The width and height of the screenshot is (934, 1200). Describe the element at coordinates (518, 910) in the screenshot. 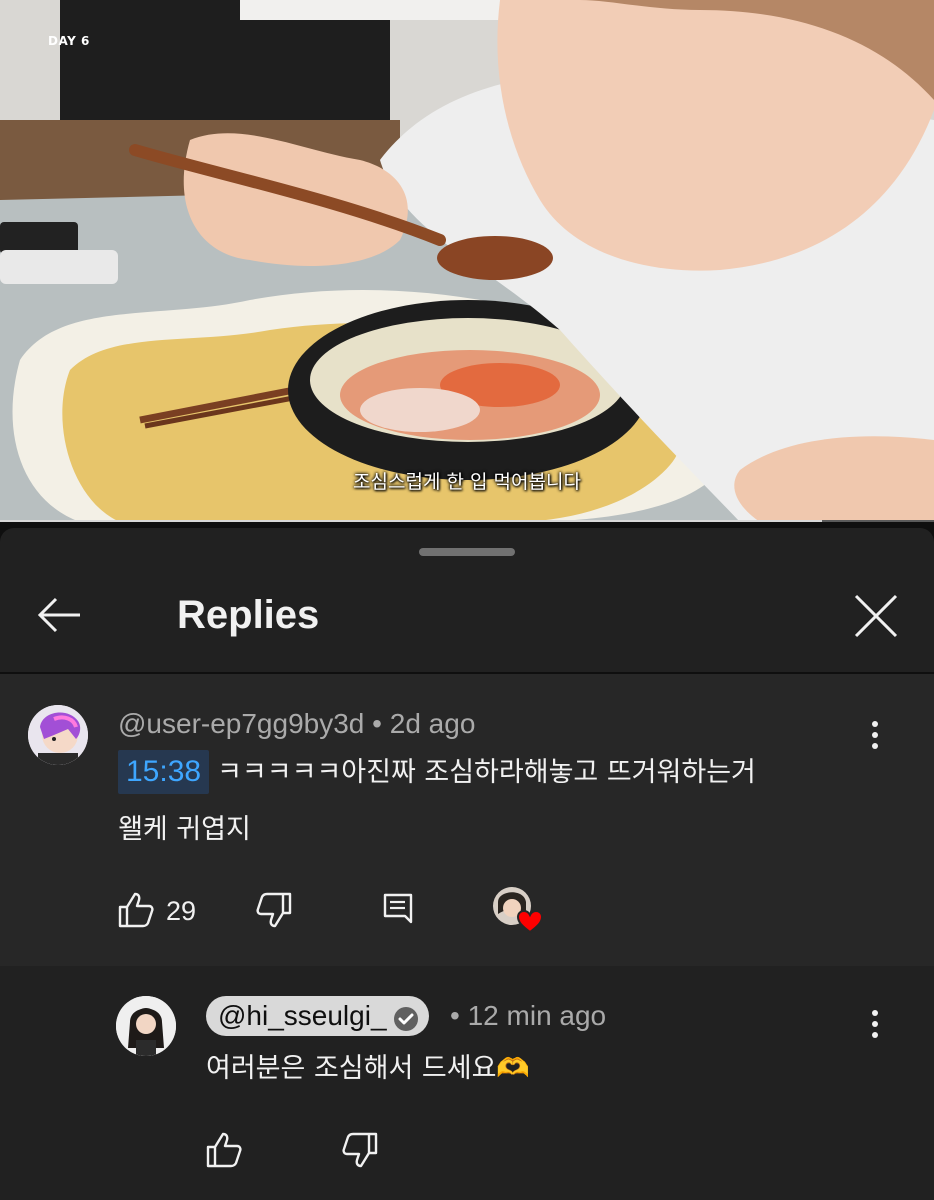

I see `creator-heart-icon` at that location.